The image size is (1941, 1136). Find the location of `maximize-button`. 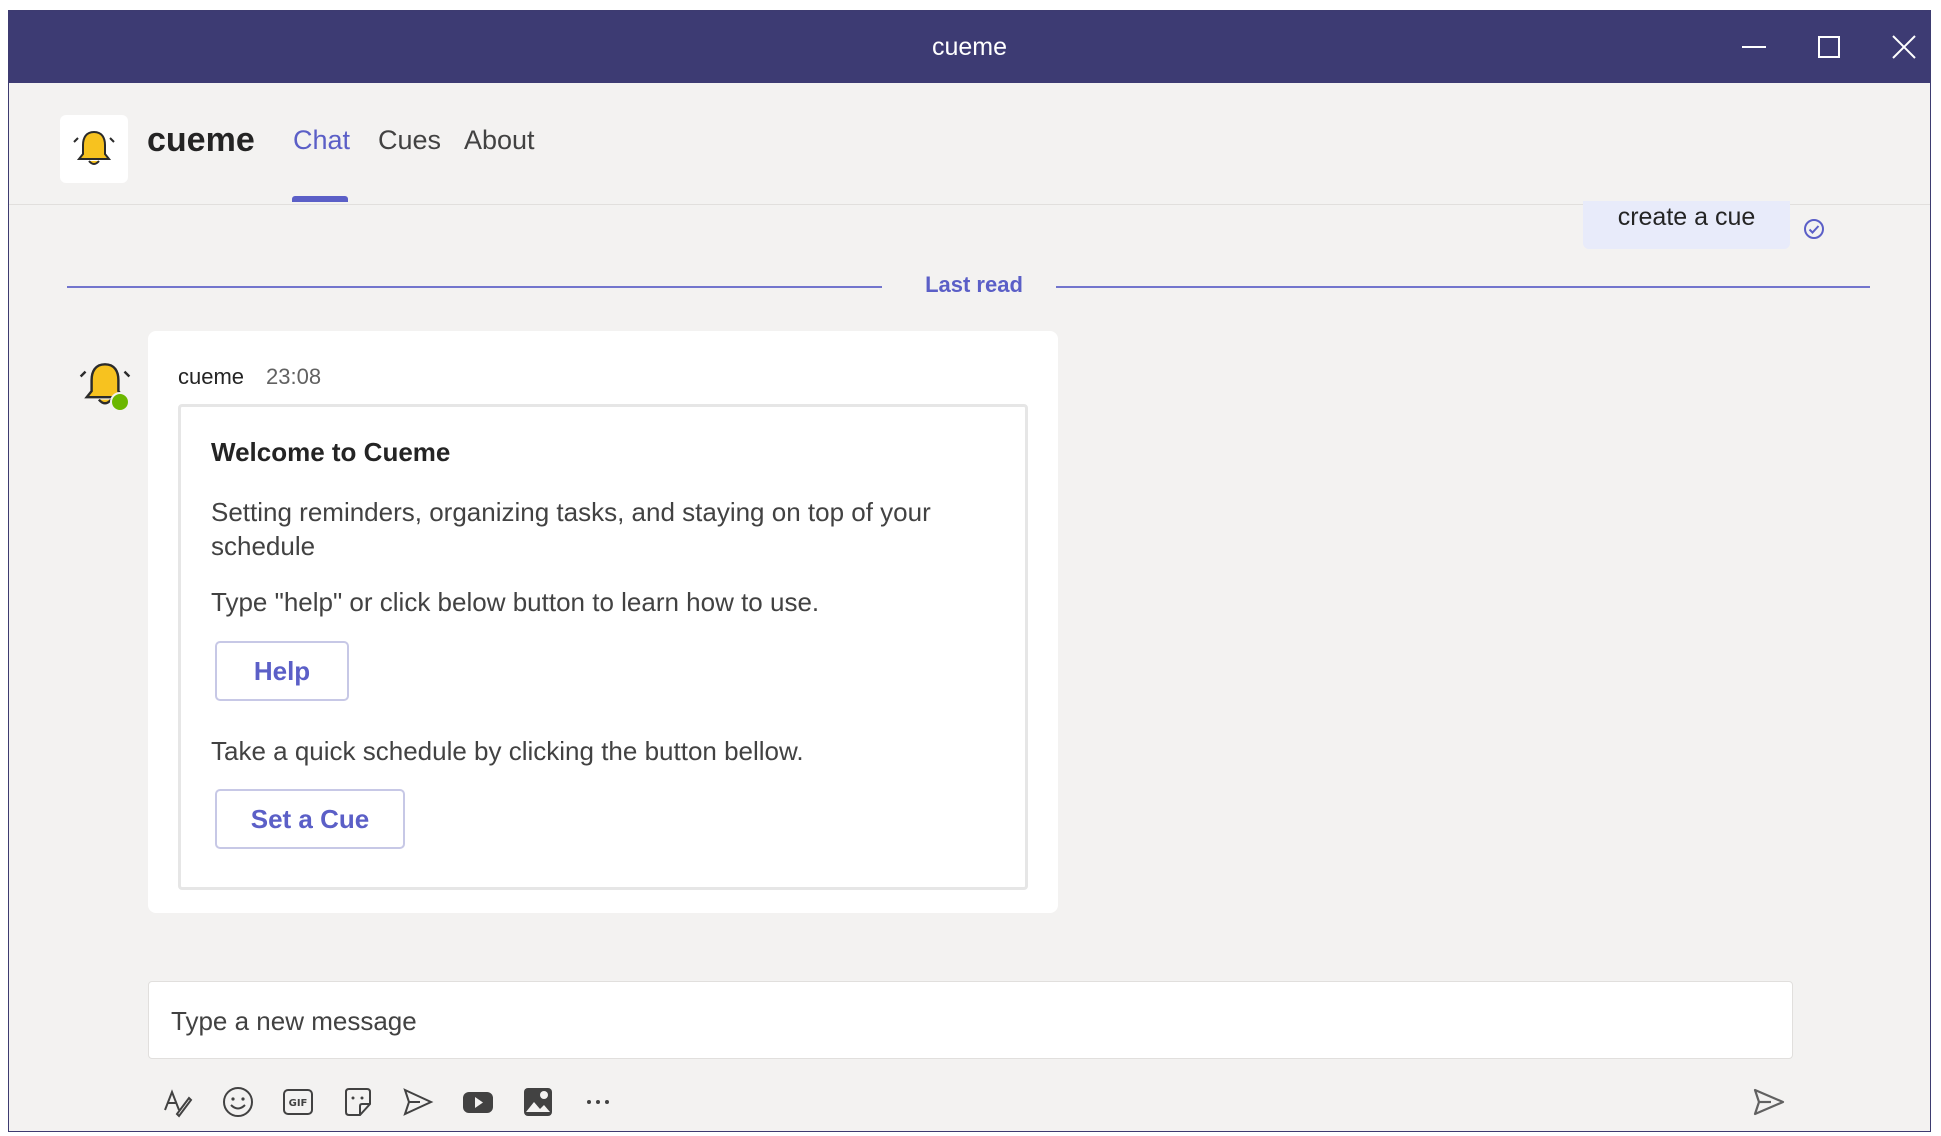

maximize-button is located at coordinates (1829, 47).